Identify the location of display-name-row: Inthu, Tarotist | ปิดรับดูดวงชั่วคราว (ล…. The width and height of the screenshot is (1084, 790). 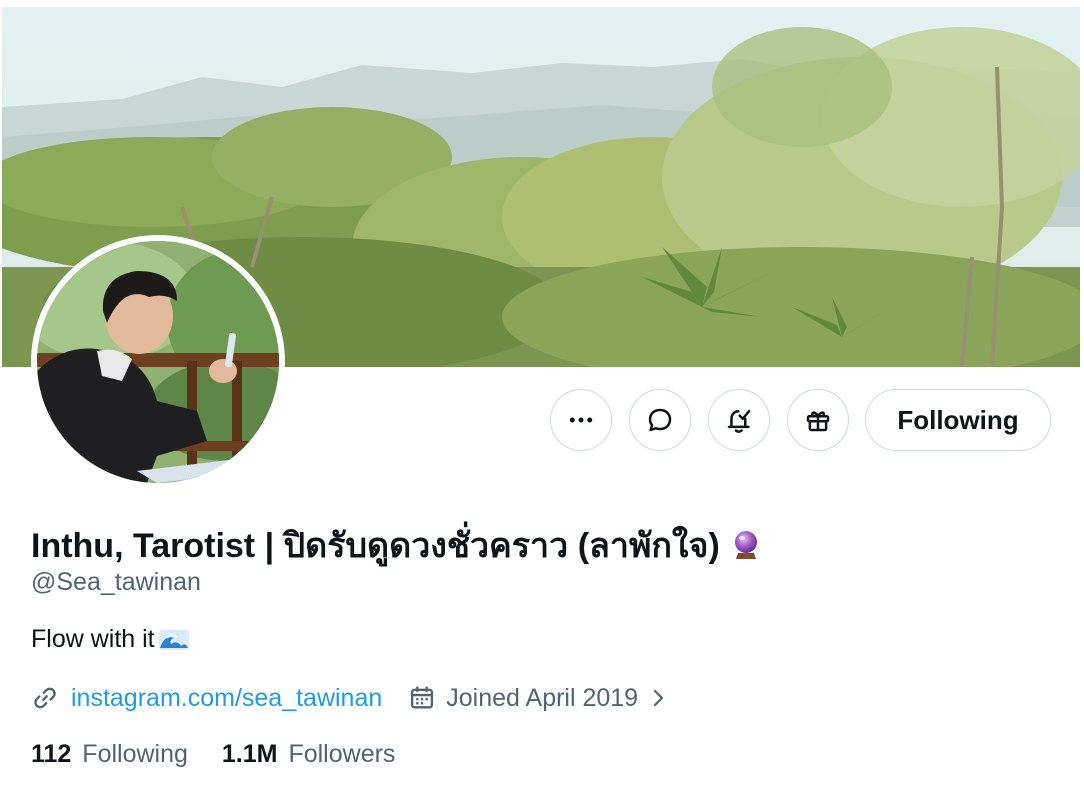
(396, 545).